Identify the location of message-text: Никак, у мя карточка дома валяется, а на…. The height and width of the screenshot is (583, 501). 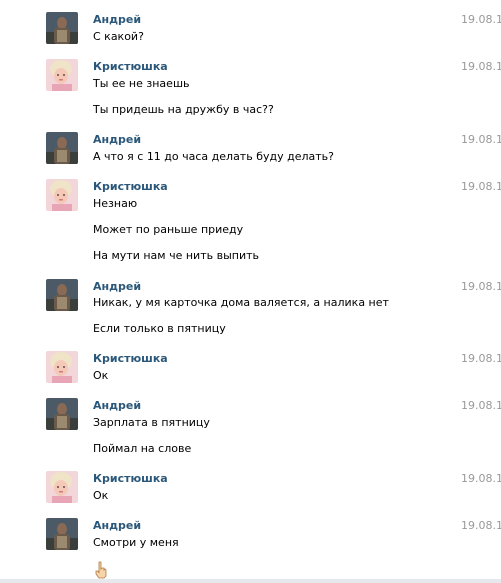
(241, 302).